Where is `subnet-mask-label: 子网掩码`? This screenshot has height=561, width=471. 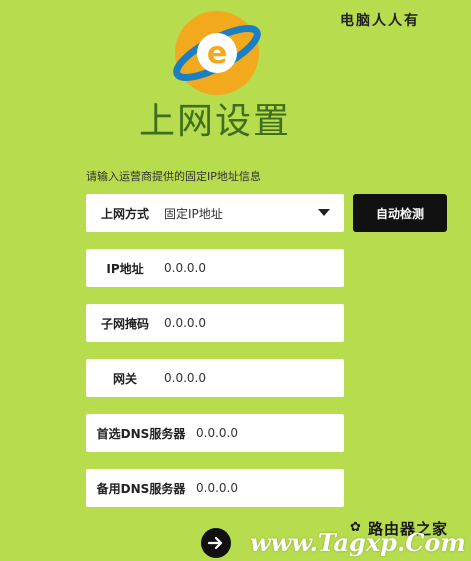 subnet-mask-label: 子网掩码 is located at coordinates (124, 323).